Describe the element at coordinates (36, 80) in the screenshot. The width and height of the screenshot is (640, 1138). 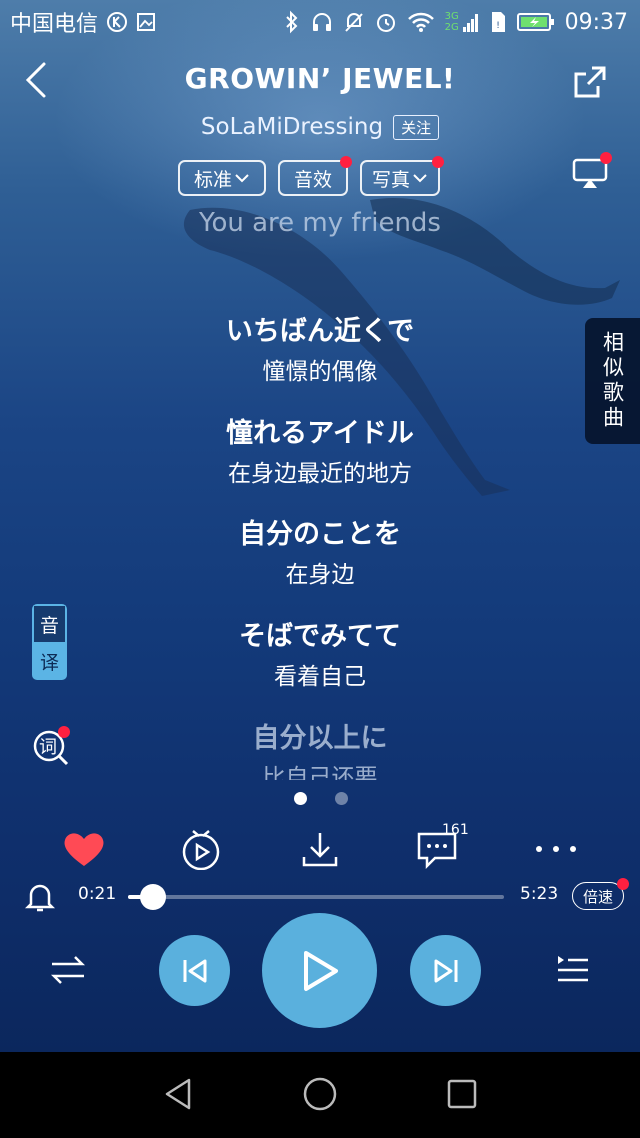
I see `back-button` at that location.